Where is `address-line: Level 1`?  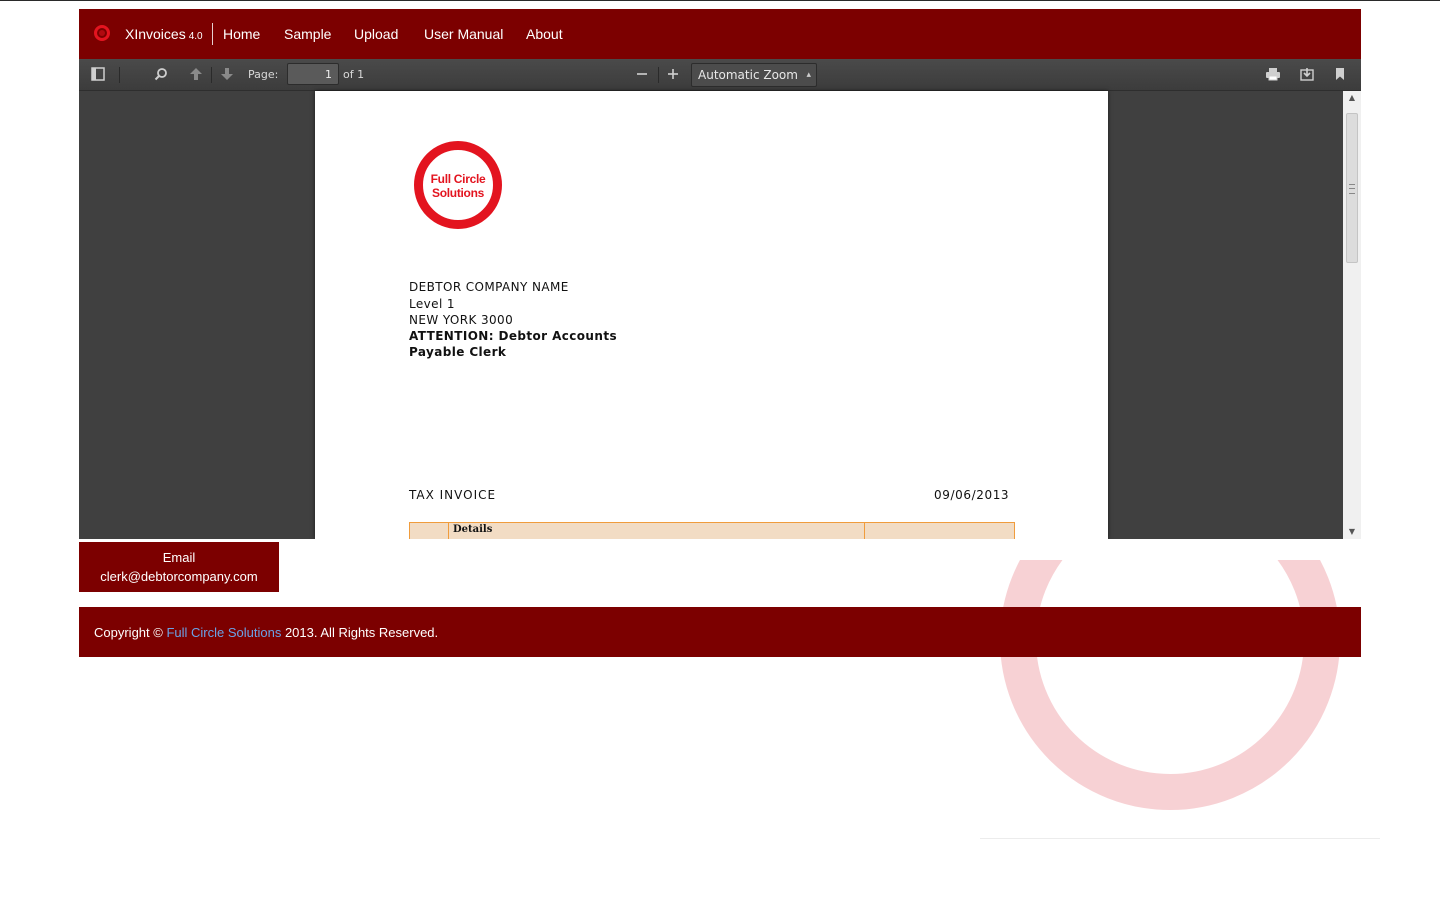
address-line: Level 1 is located at coordinates (432, 304).